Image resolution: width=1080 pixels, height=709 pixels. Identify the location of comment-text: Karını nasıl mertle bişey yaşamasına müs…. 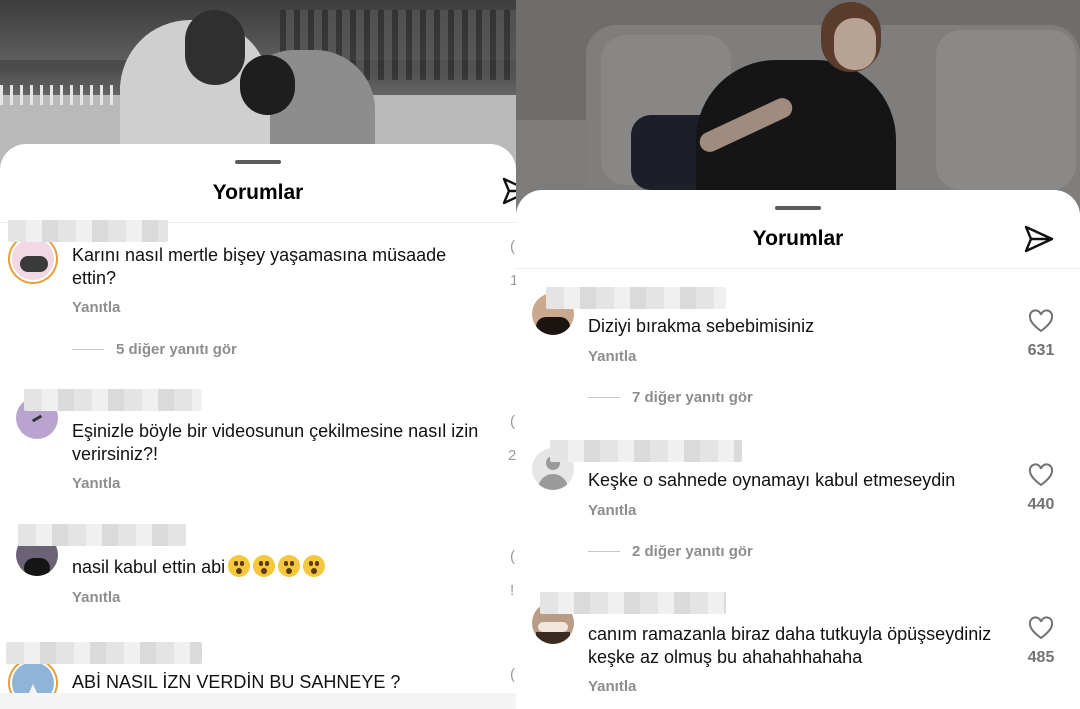
(259, 266).